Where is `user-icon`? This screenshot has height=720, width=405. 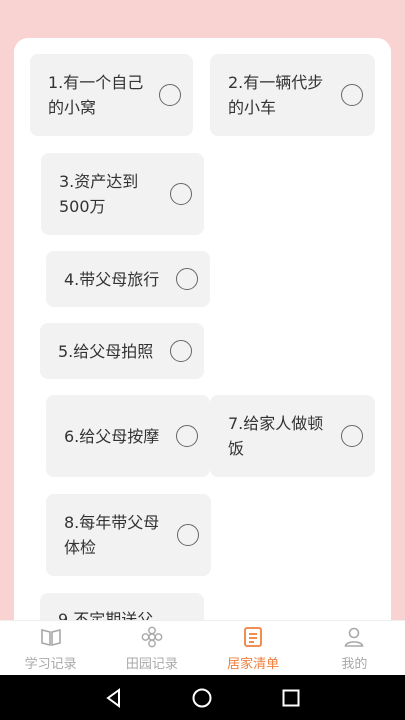
user-icon is located at coordinates (354, 637).